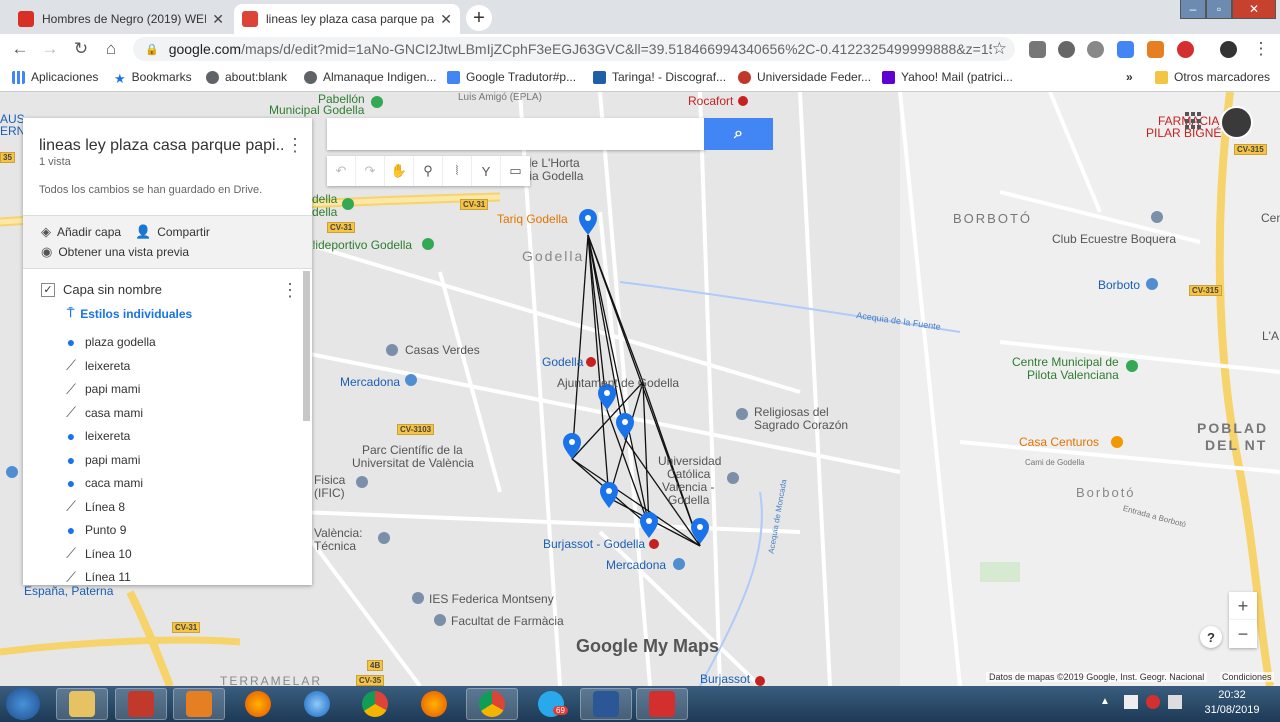 This screenshot has width=1280, height=722. I want to click on taskbar-app, so click(141, 704).